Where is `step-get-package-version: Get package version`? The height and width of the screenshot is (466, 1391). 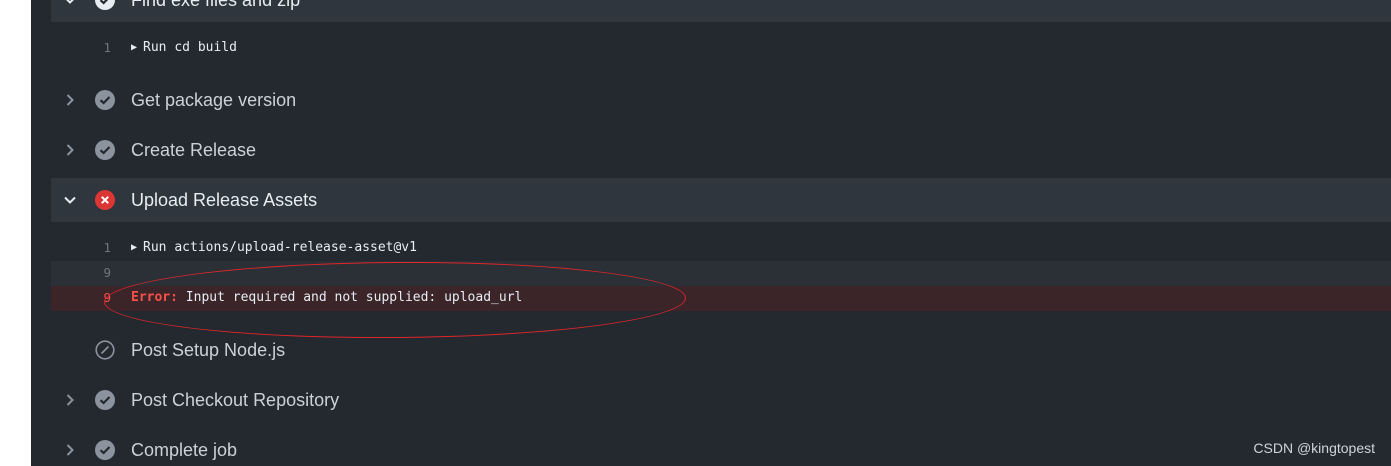
step-get-package-version: Get package version is located at coordinates (721, 100).